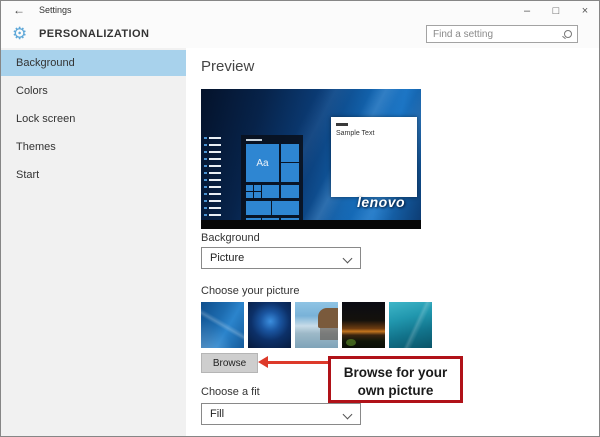 This screenshot has height=437, width=600. I want to click on start-menu-list, so click(215, 178).